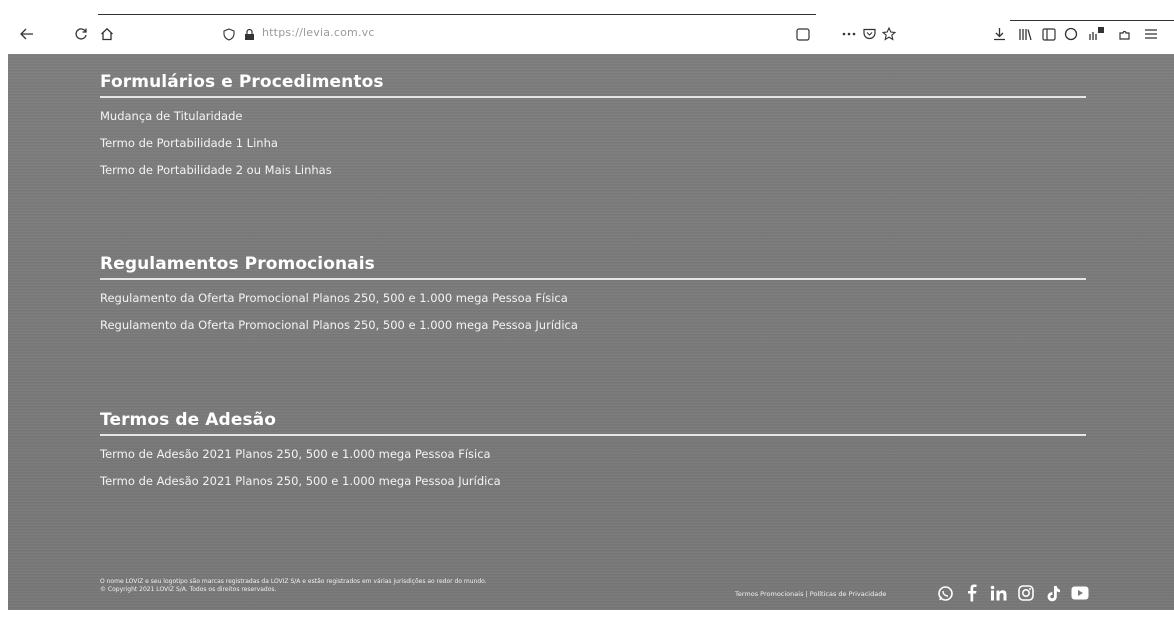 Image resolution: width=1174 pixels, height=618 pixels. I want to click on section-title: Regulamentos Promocionais, so click(593, 267).